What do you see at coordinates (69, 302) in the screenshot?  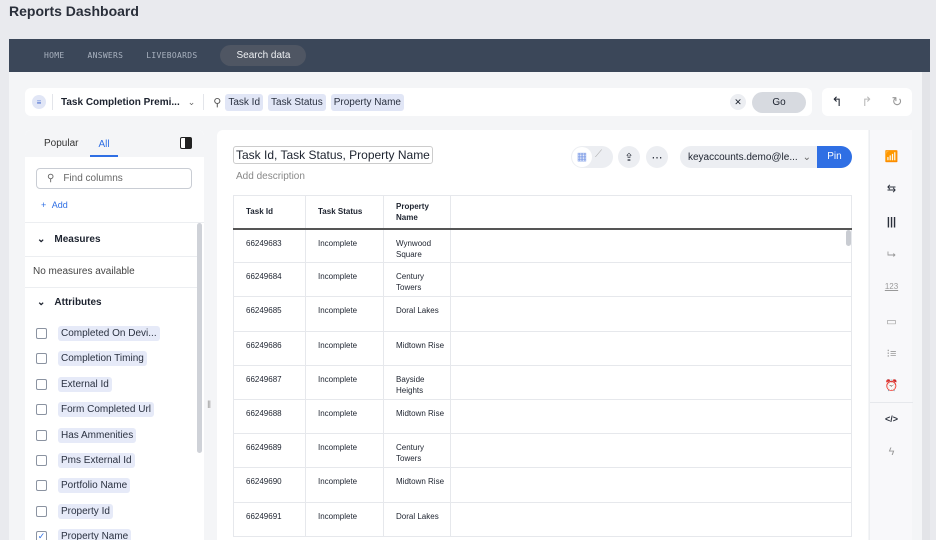 I see `attributes-header: ⌄ Attributes` at bounding box center [69, 302].